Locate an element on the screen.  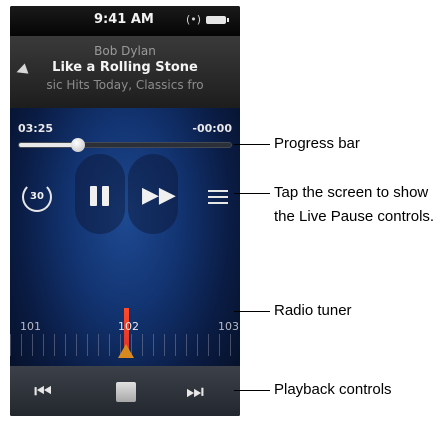
callout-radio-tuner: Radio tuner is located at coordinates (313, 310).